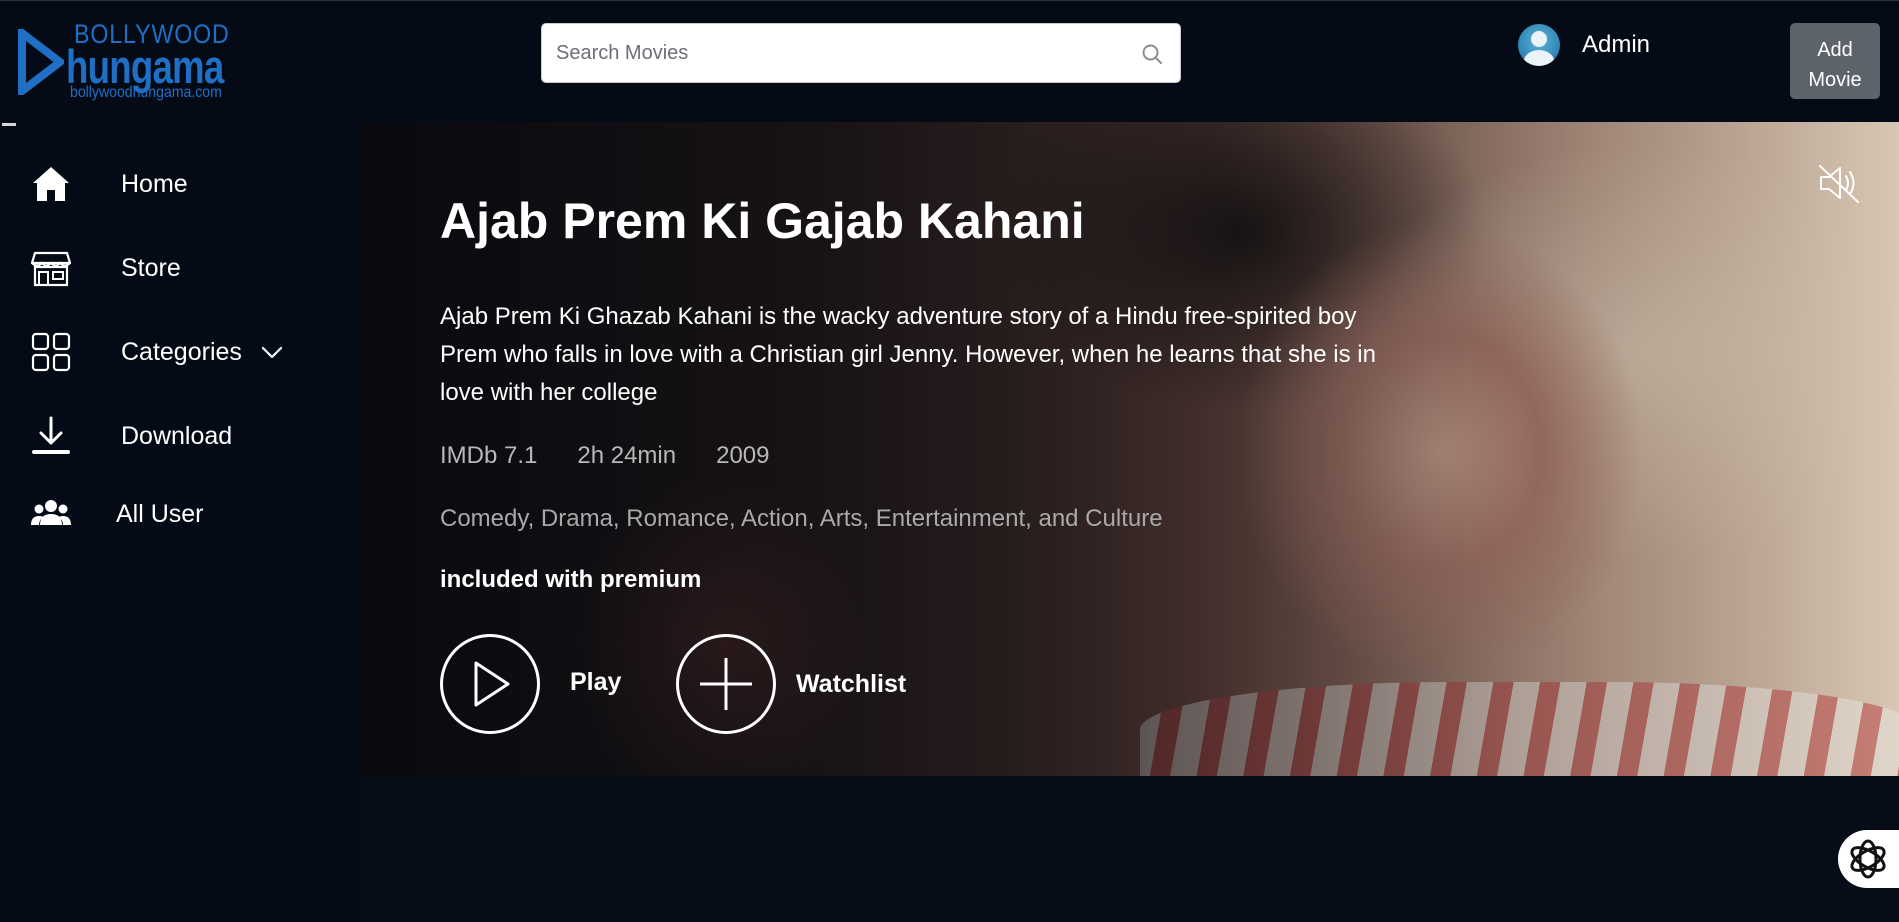  Describe the element at coordinates (151, 267) in the screenshot. I see `sidebar-item-label: Store` at that location.